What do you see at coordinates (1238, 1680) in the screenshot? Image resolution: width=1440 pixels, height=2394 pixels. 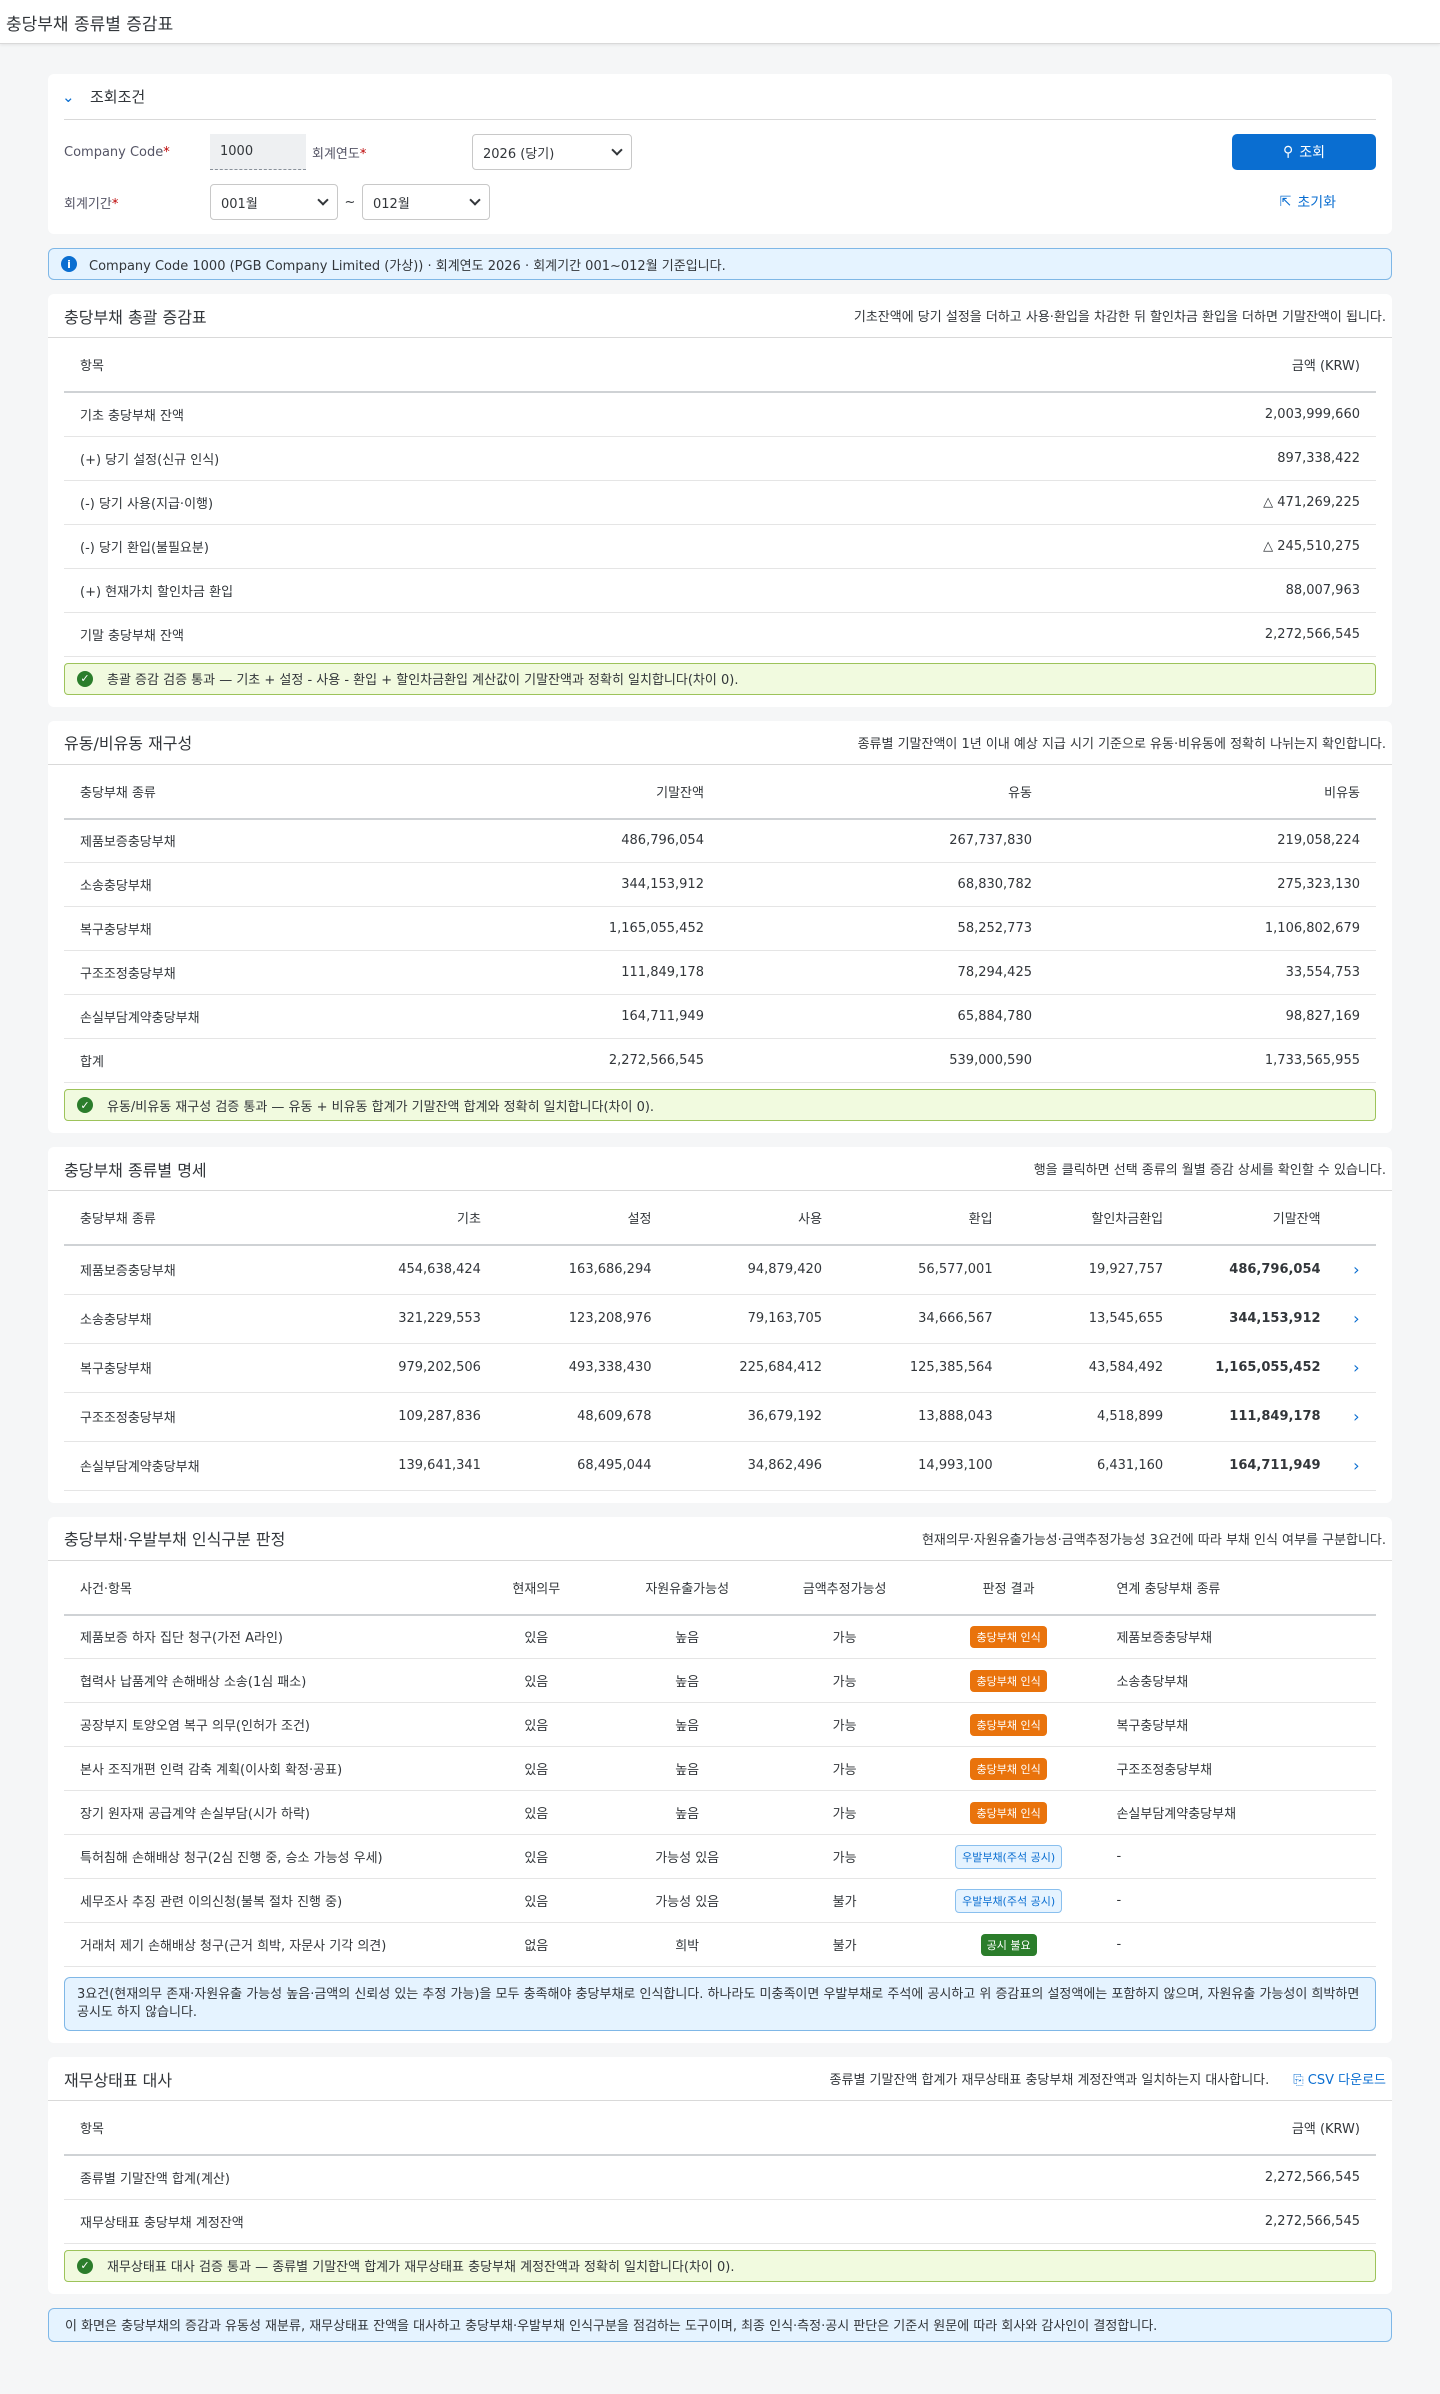 I see `table-cell: 소송충당부채` at bounding box center [1238, 1680].